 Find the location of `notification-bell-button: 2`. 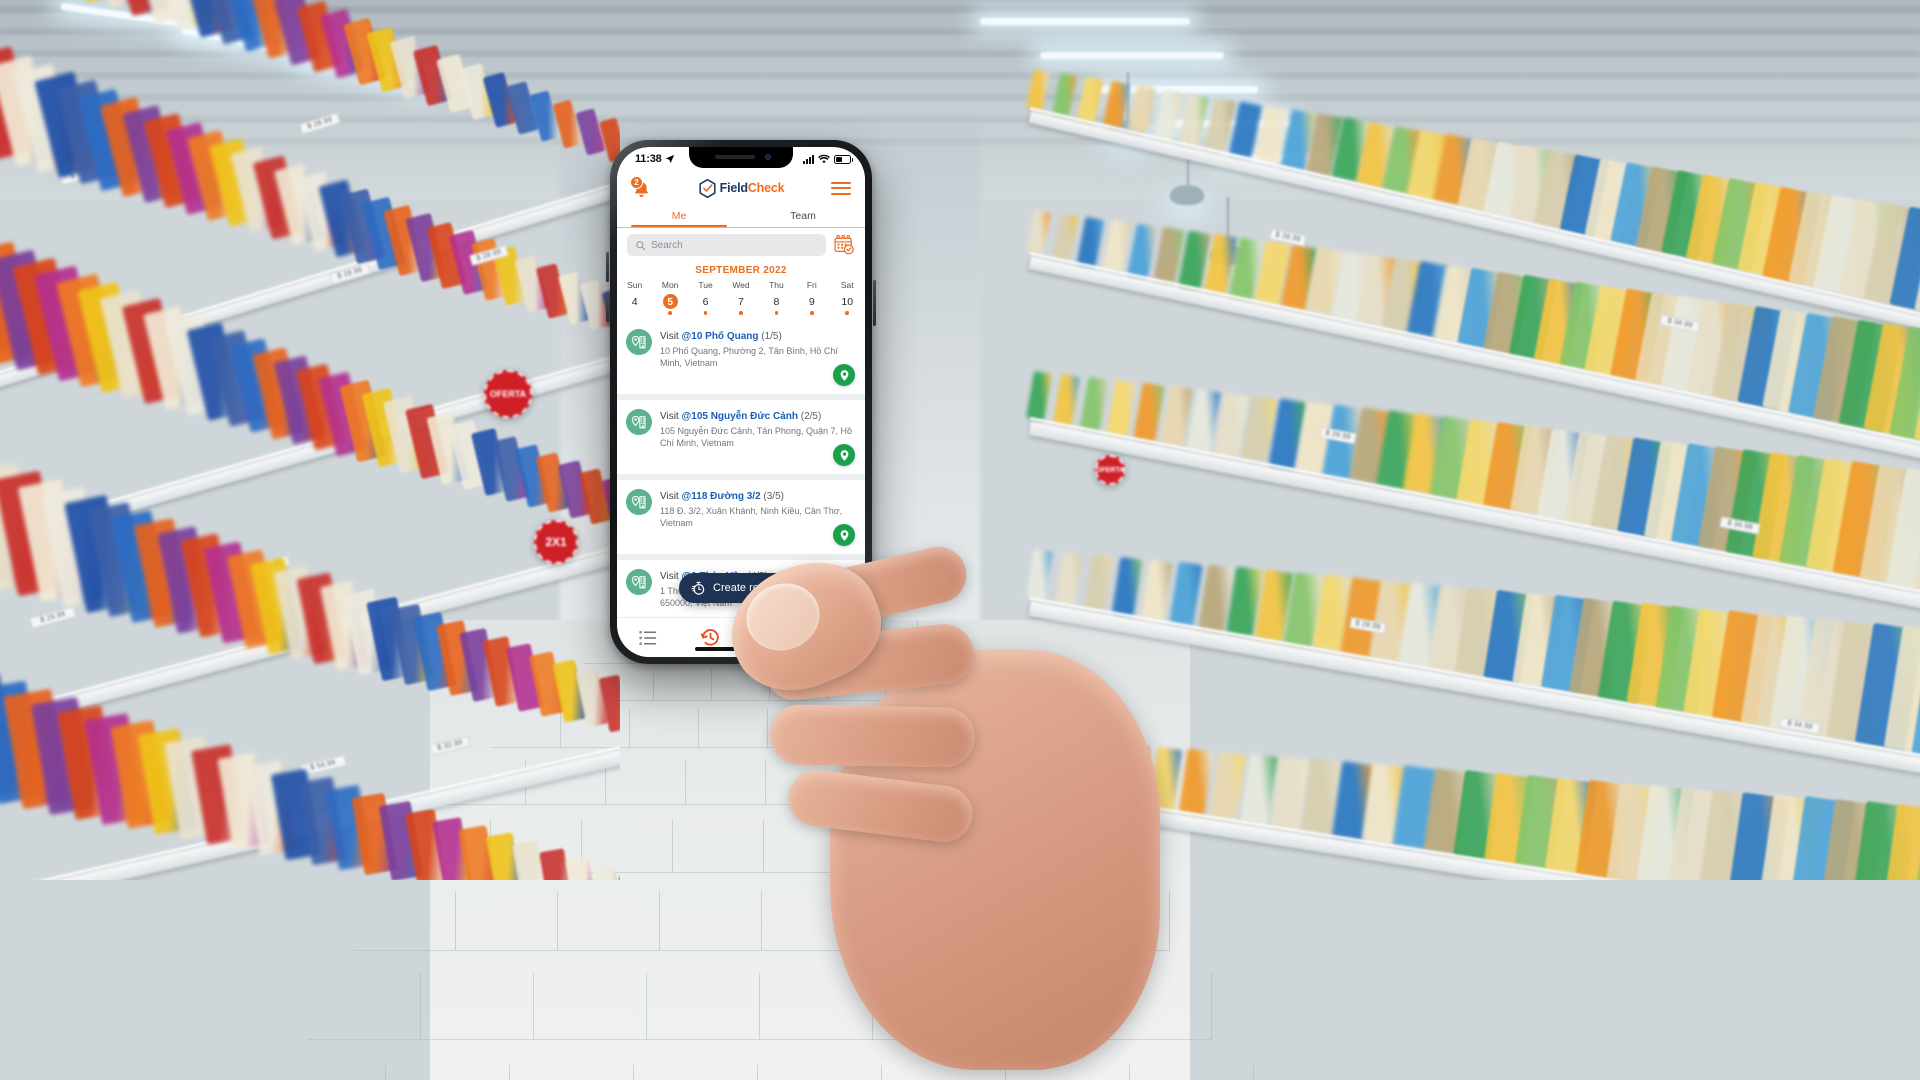

notification-bell-button: 2 is located at coordinates (641, 187).